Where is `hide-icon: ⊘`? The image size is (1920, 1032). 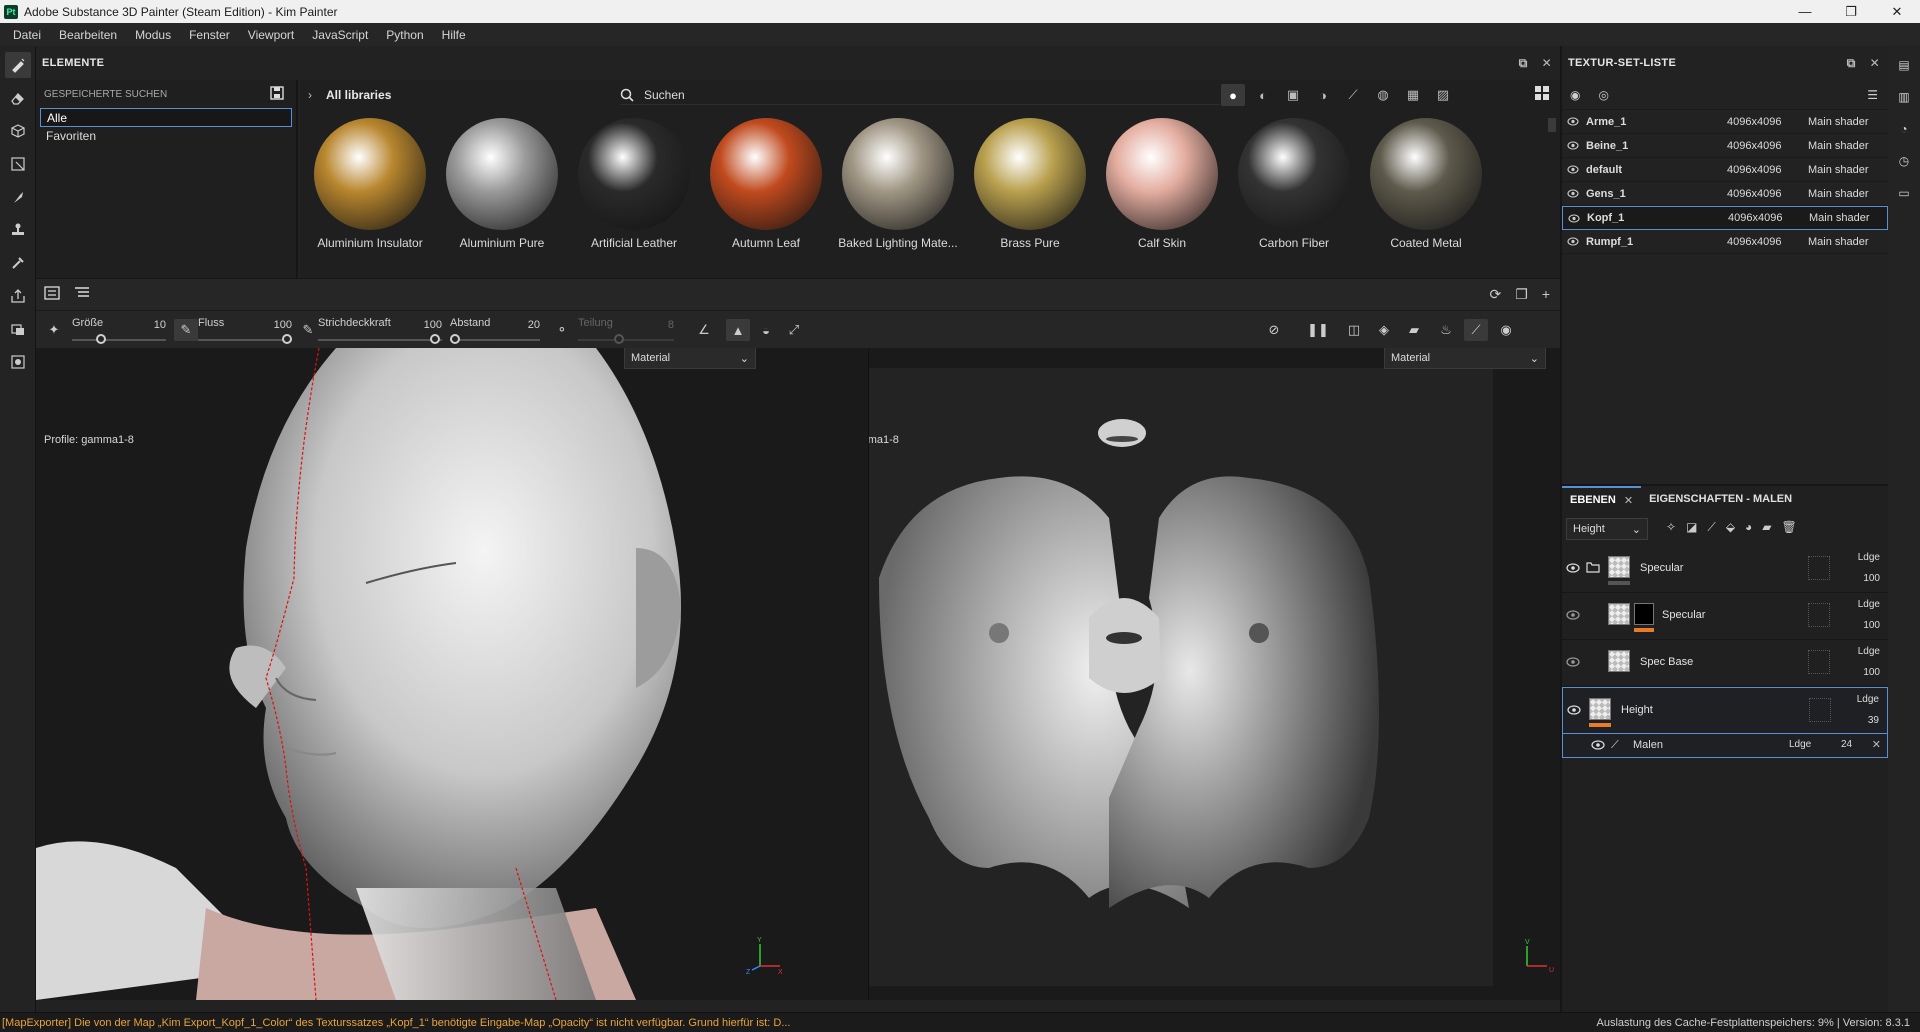 hide-icon: ⊘ is located at coordinates (1274, 330).